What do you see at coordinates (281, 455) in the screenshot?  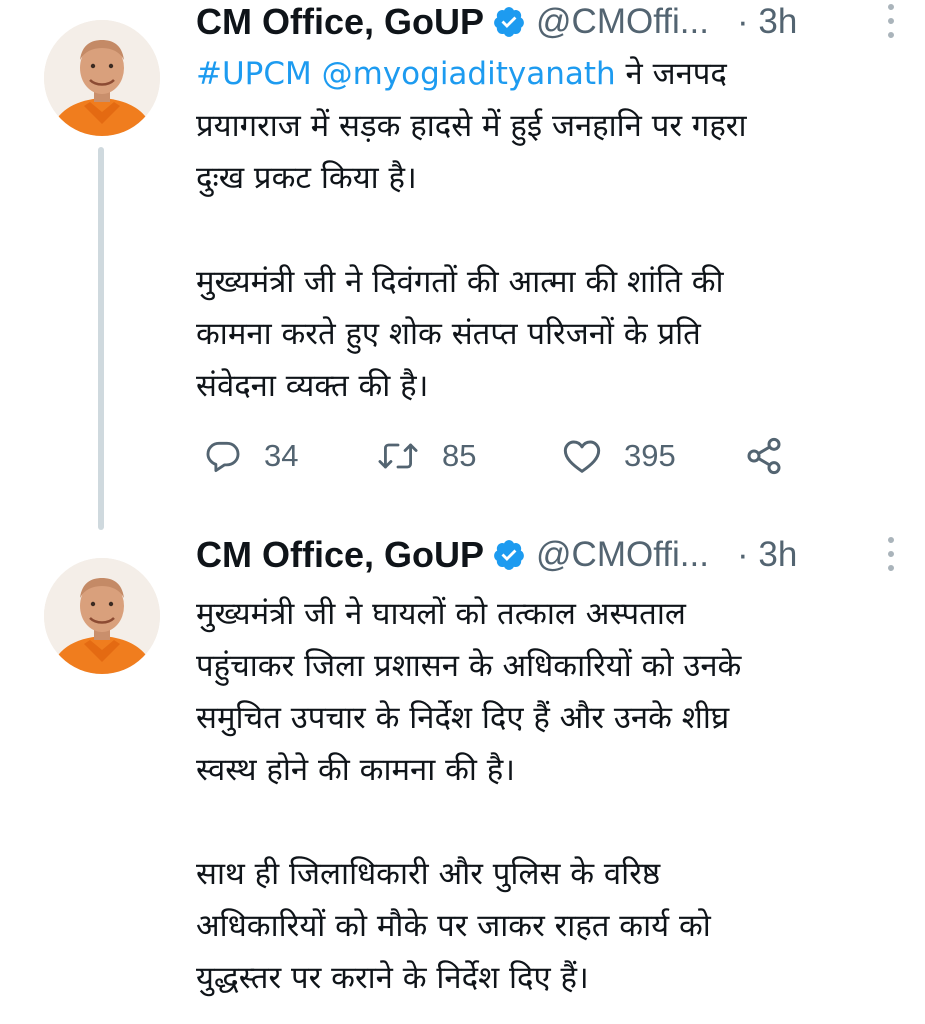 I see `reply-count: 34` at bounding box center [281, 455].